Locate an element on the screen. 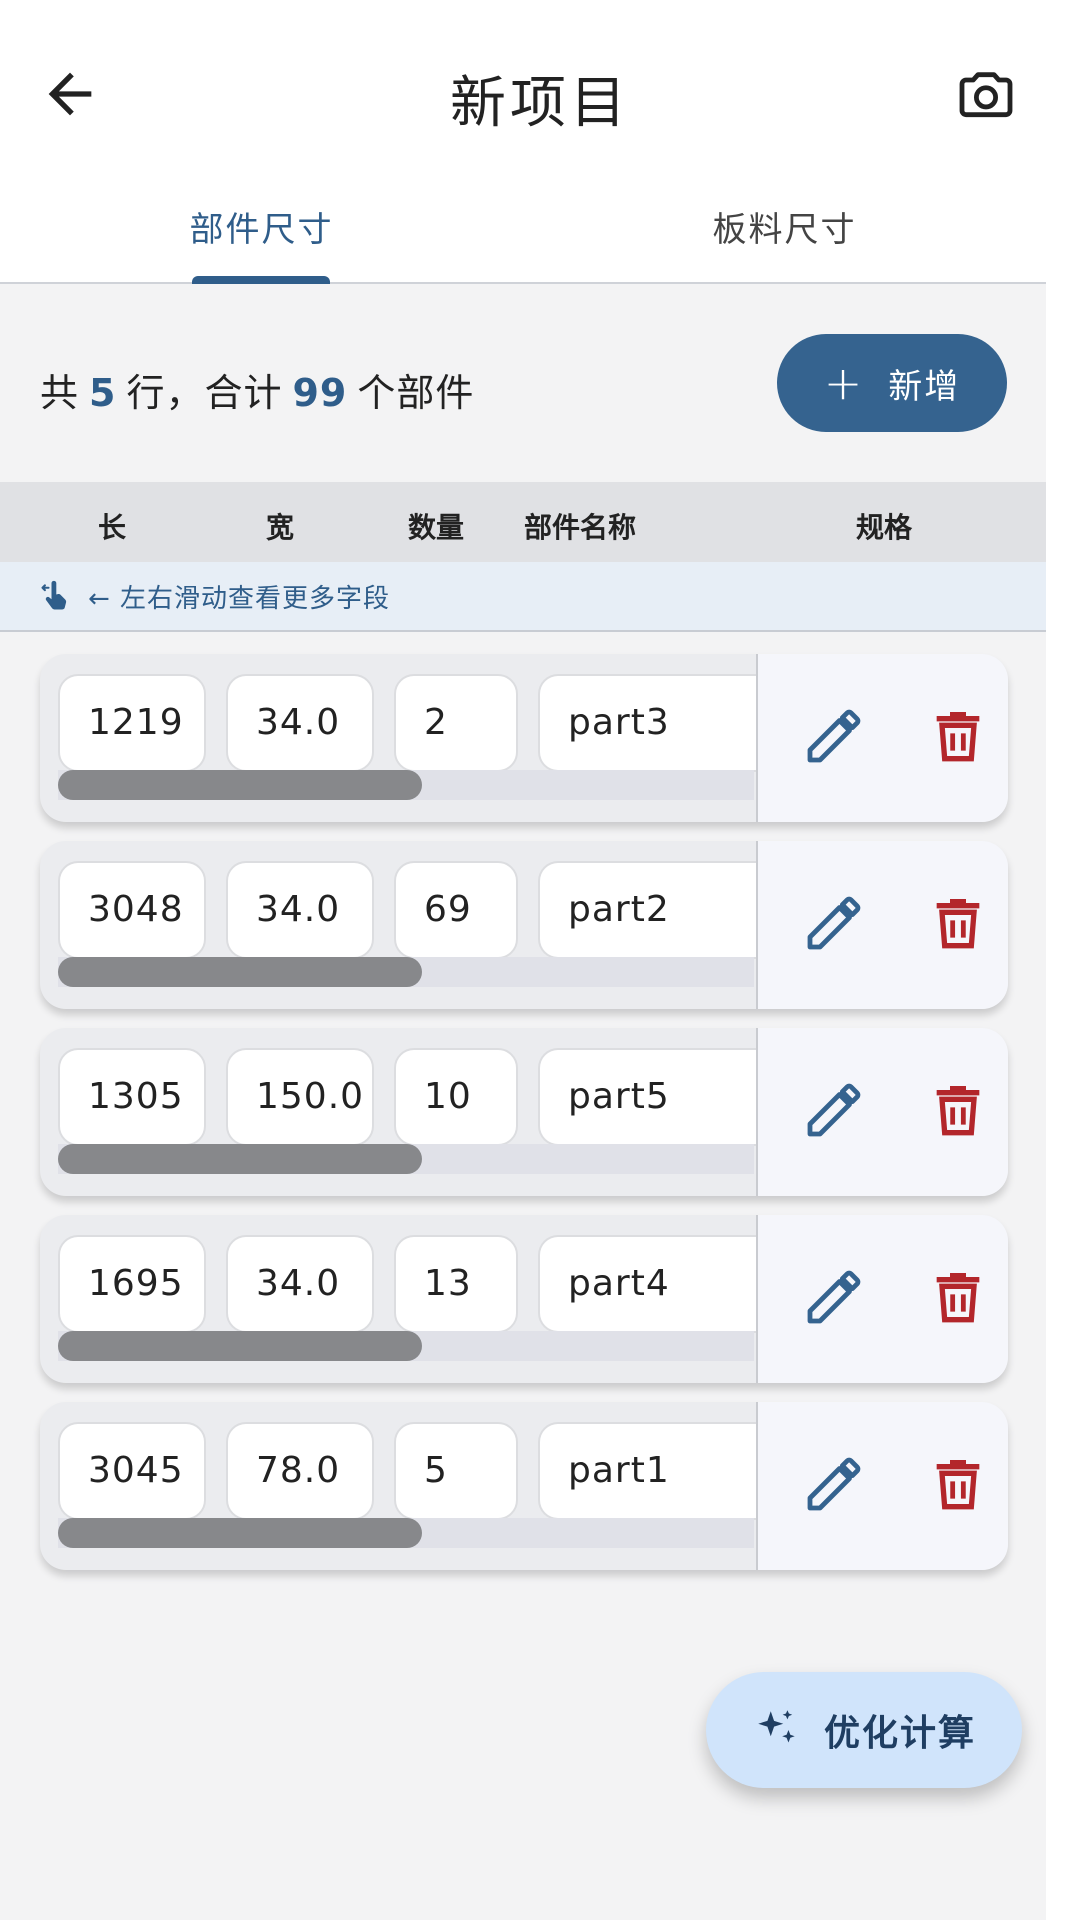  active-tab-indicator is located at coordinates (261, 280).